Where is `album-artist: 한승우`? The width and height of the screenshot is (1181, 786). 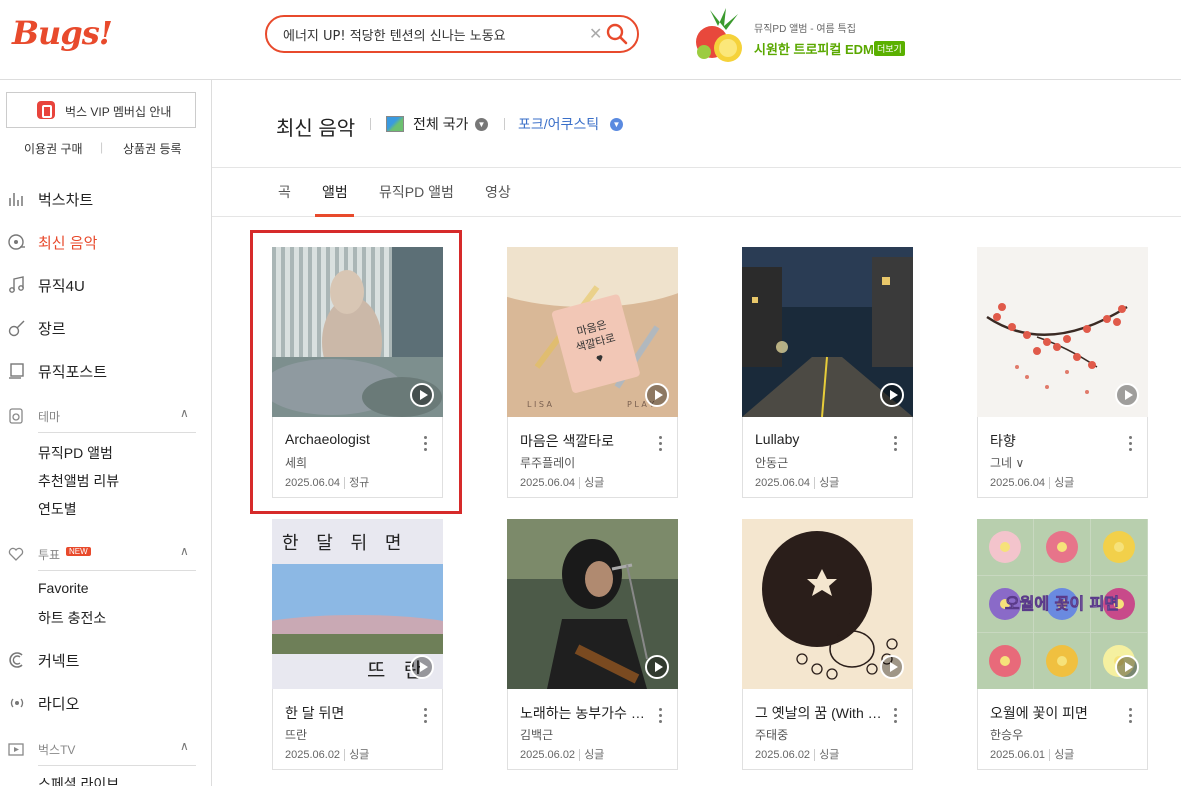
album-artist: 한승우 is located at coordinates (1006, 734).